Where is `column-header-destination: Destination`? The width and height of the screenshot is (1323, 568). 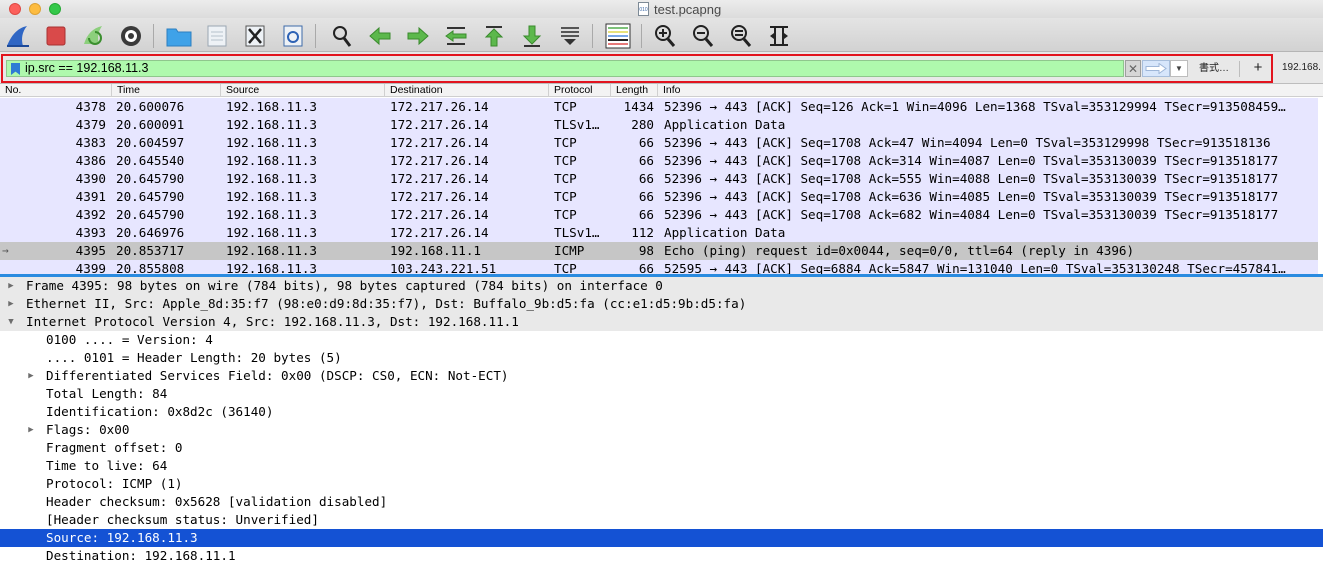 column-header-destination: Destination is located at coordinates (467, 90).